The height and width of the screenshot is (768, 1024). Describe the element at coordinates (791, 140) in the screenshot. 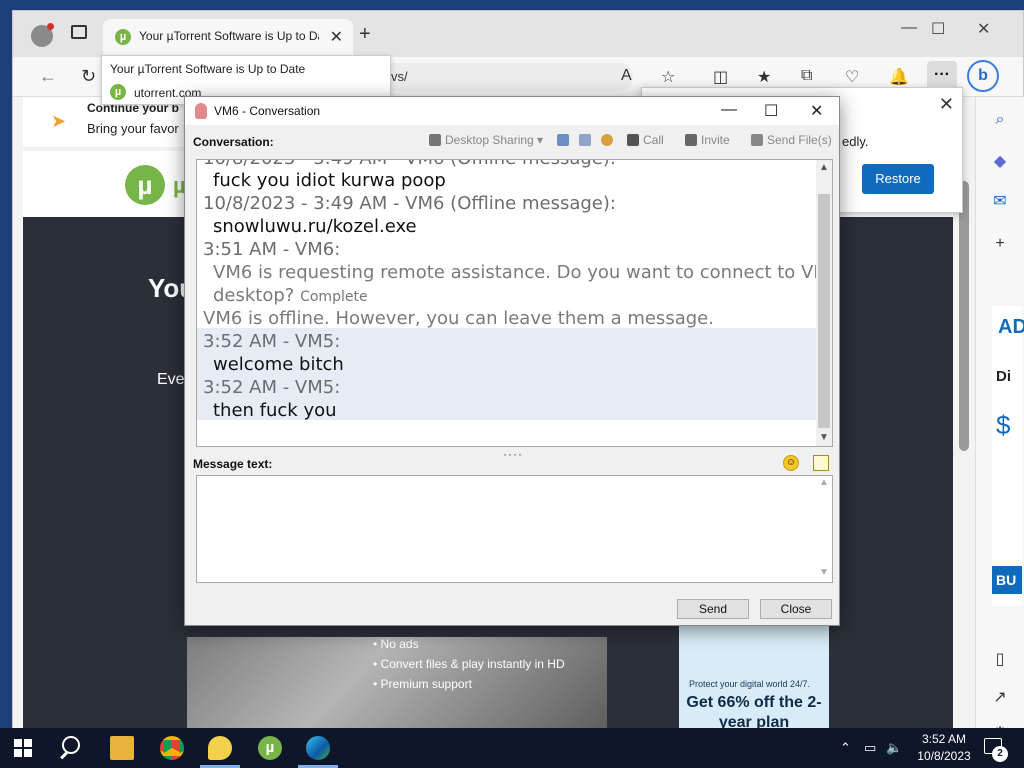

I see `send-files-button: Send File(s)` at that location.